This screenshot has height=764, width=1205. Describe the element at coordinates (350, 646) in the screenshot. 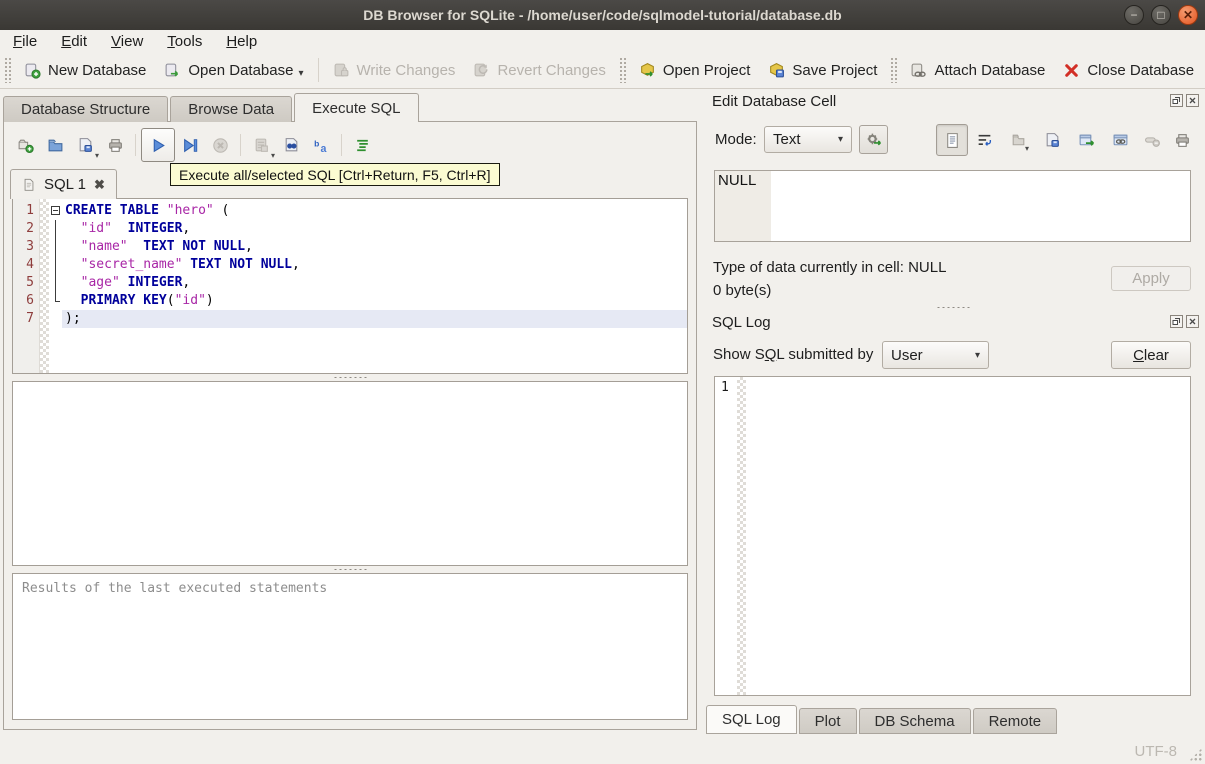

I see `results-pane: Results of the last executed statements` at that location.